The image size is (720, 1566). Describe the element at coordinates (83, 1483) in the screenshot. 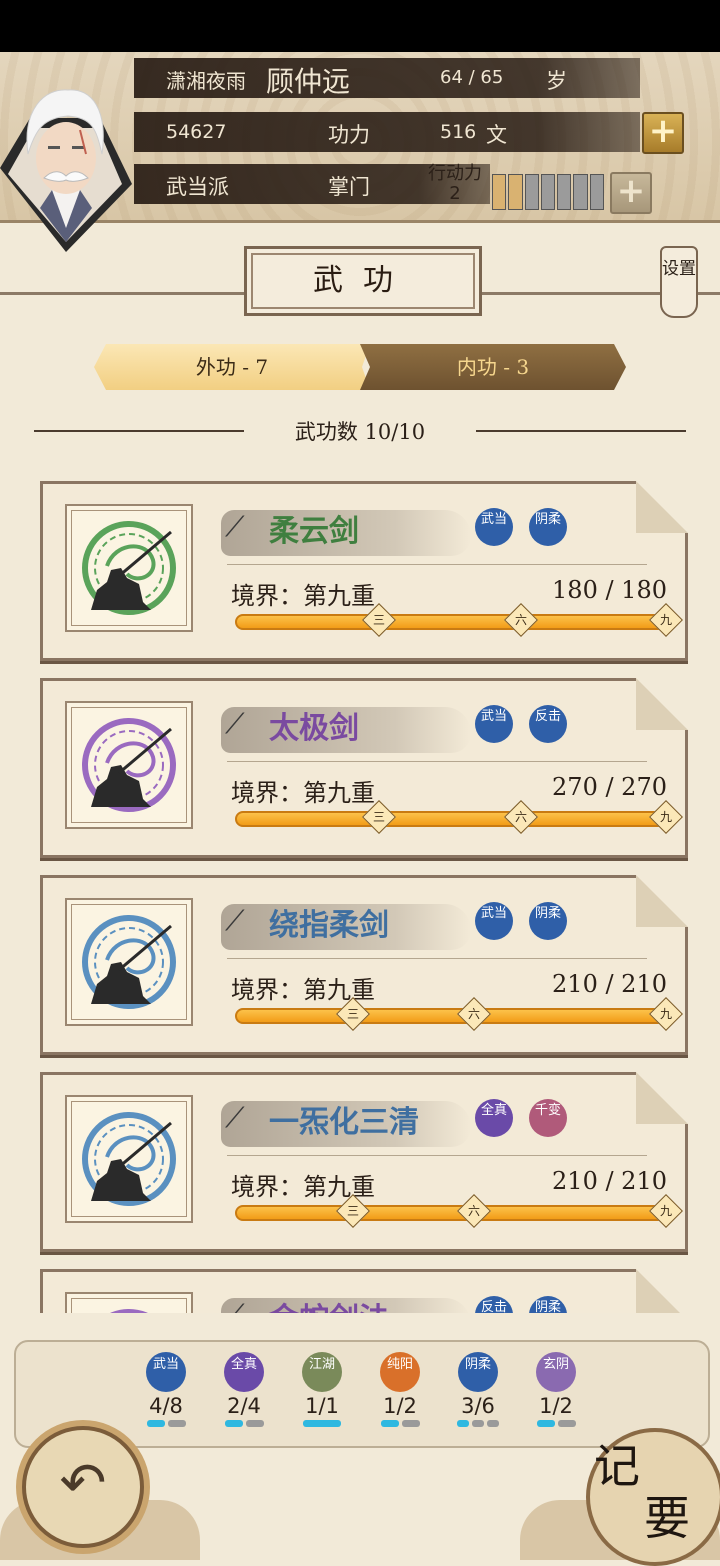

I see `back-arrow-icon: ↶` at that location.